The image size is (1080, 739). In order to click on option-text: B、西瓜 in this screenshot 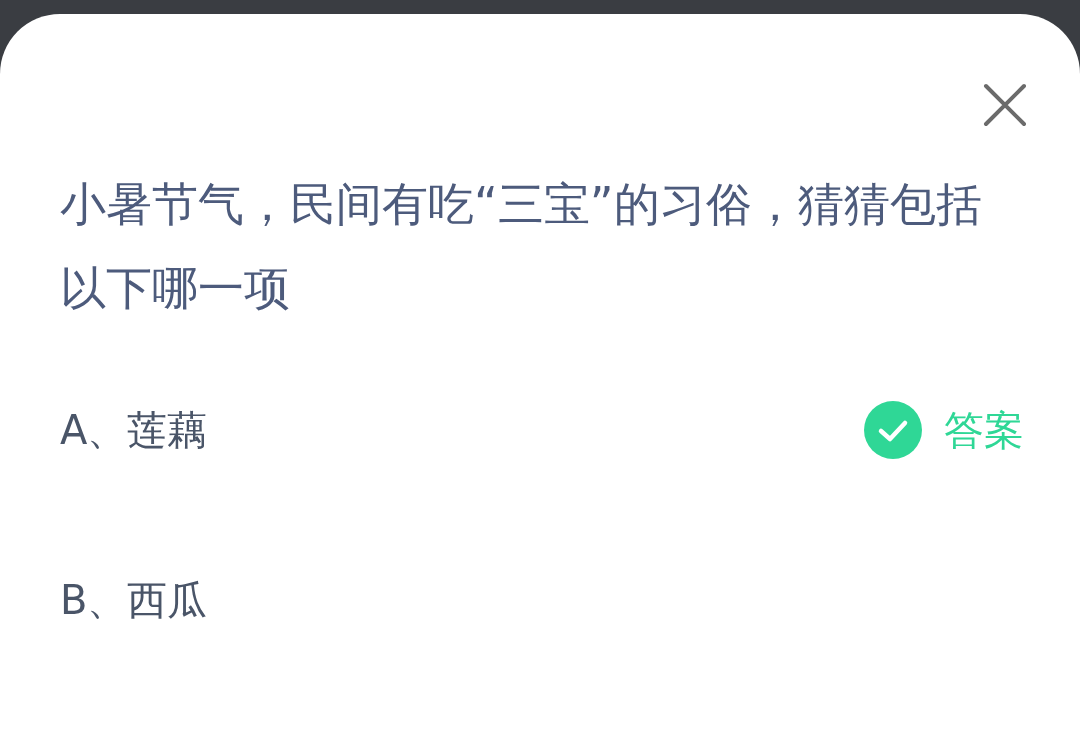, I will do `click(134, 600)`.